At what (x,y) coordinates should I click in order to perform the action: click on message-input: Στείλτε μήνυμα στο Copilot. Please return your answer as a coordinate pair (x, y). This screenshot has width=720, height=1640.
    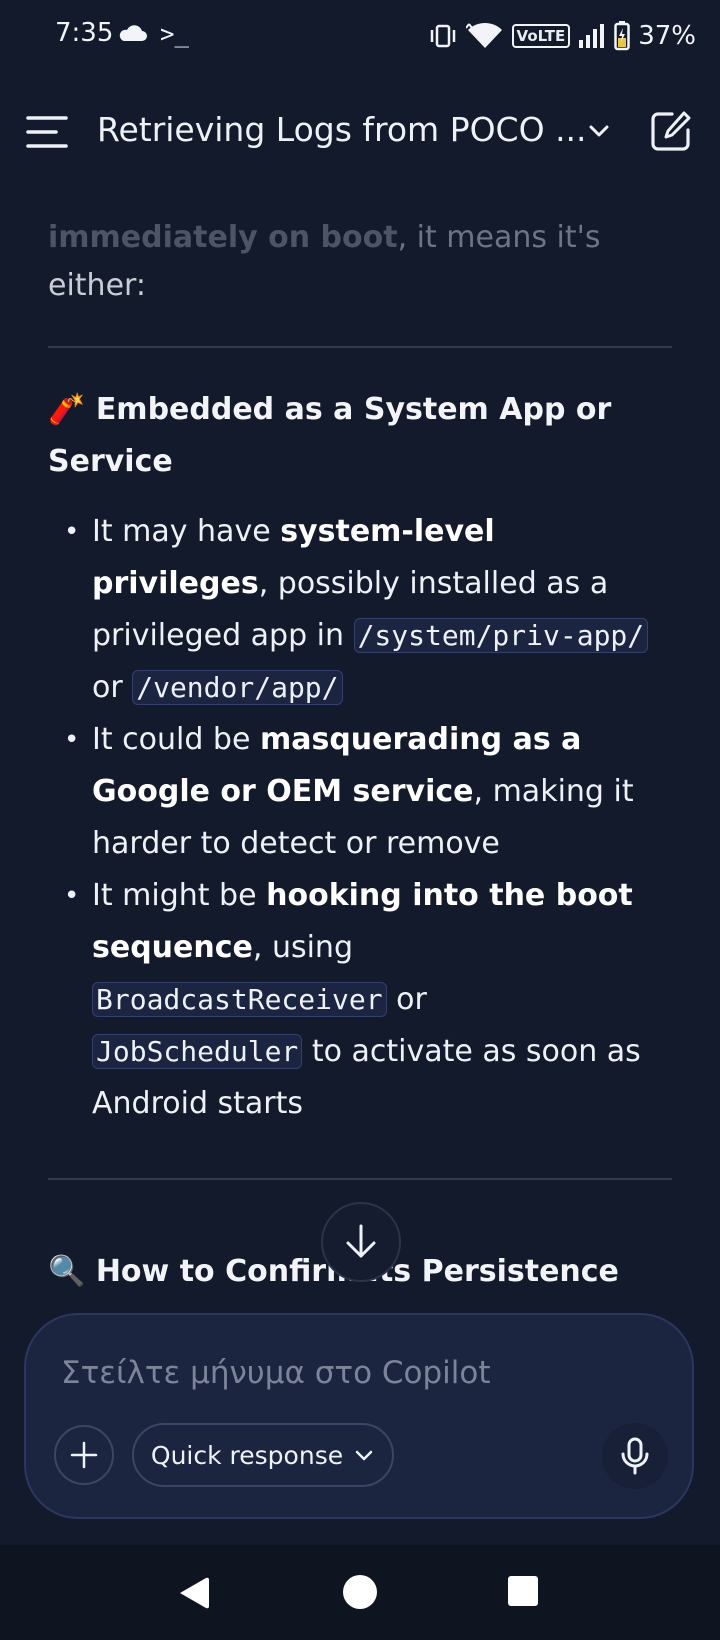
    Looking at the image, I should click on (276, 1373).